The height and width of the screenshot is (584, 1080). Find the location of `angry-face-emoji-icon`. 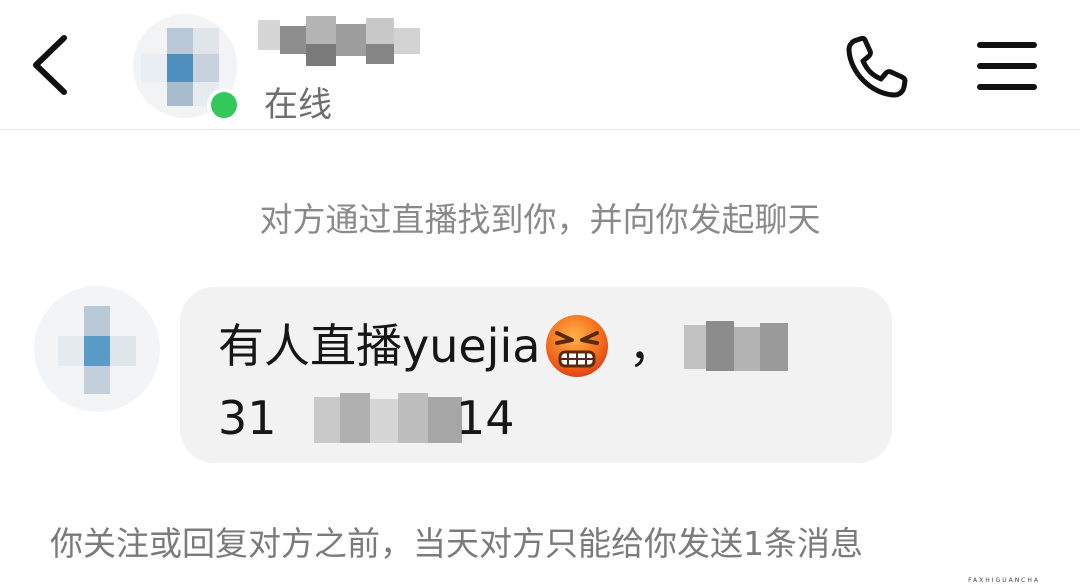

angry-face-emoji-icon is located at coordinates (577, 346).